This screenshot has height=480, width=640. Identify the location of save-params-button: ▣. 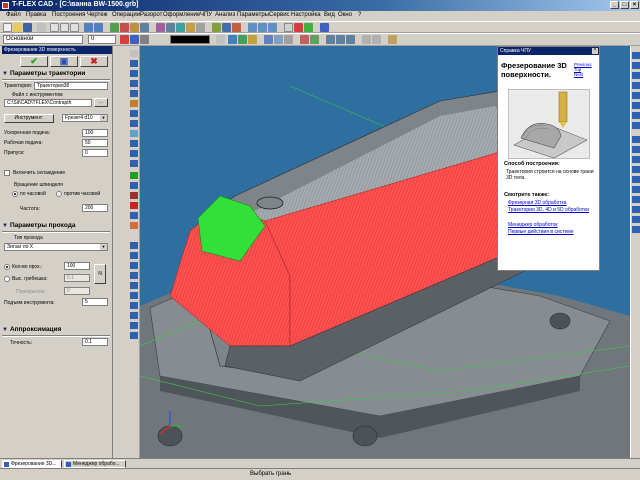
(64, 61).